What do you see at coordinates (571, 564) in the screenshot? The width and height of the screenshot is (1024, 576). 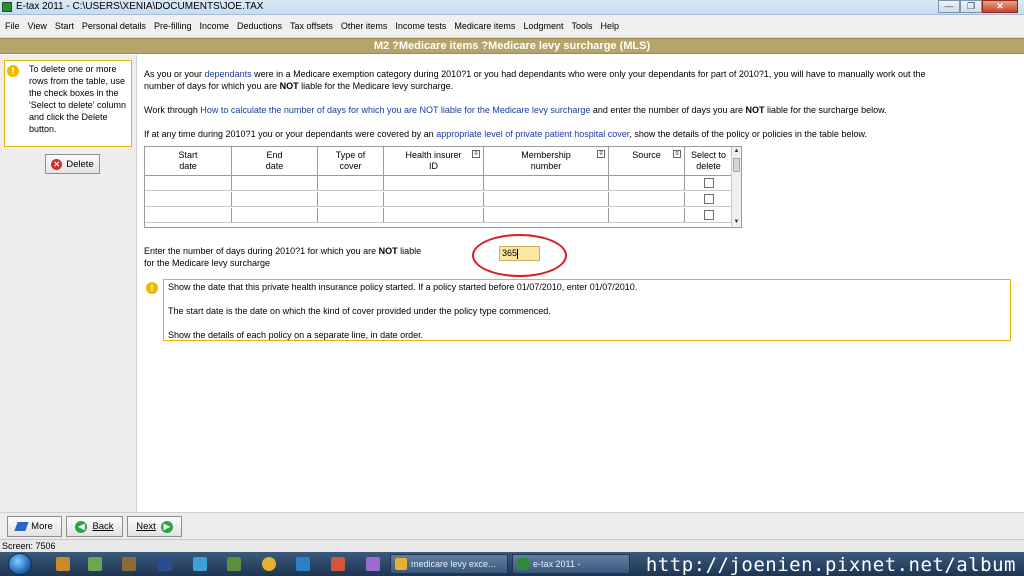 I see `taskbar-task-etax: e-tax 2011 -` at bounding box center [571, 564].